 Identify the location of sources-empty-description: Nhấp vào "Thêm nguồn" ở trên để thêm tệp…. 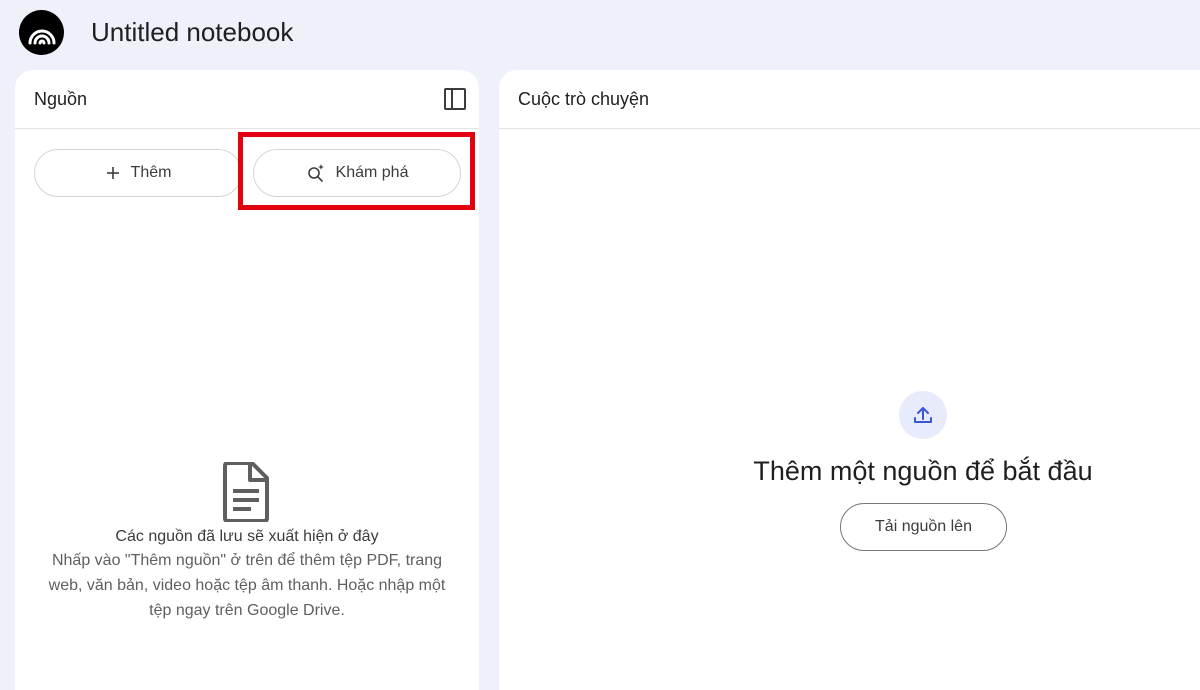
(247, 585).